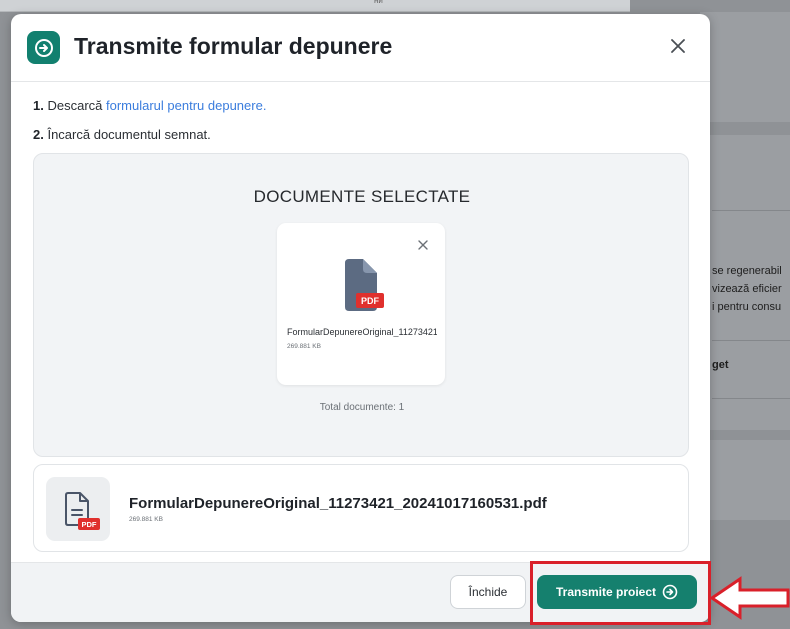 The width and height of the screenshot is (790, 629). What do you see at coordinates (76, 105) in the screenshot?
I see `step-text: Descarcă` at bounding box center [76, 105].